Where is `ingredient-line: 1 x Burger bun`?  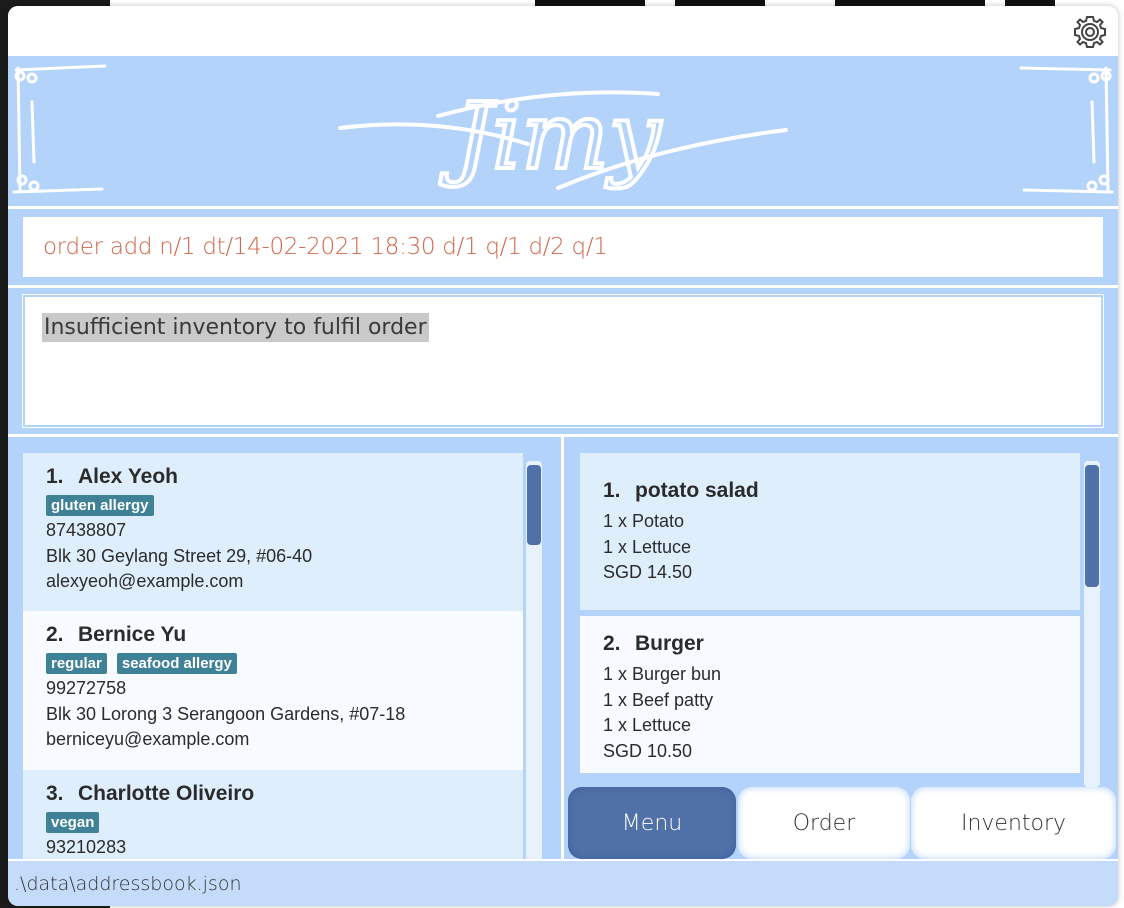 ingredient-line: 1 x Burger bun is located at coordinates (662, 674).